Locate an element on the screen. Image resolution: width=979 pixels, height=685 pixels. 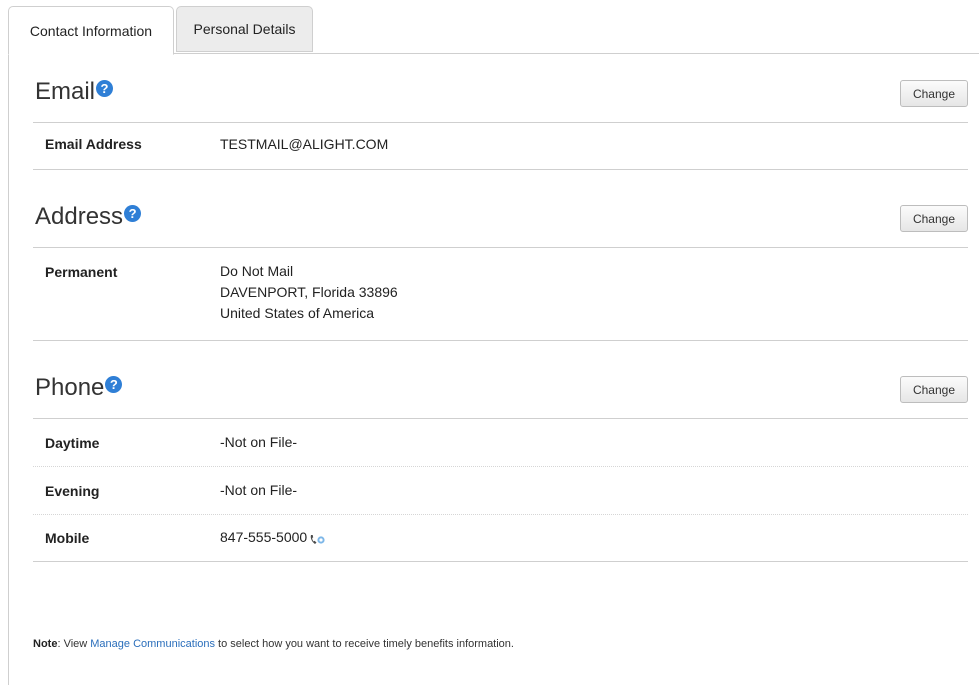
address-line: United States of America is located at coordinates (297, 313).